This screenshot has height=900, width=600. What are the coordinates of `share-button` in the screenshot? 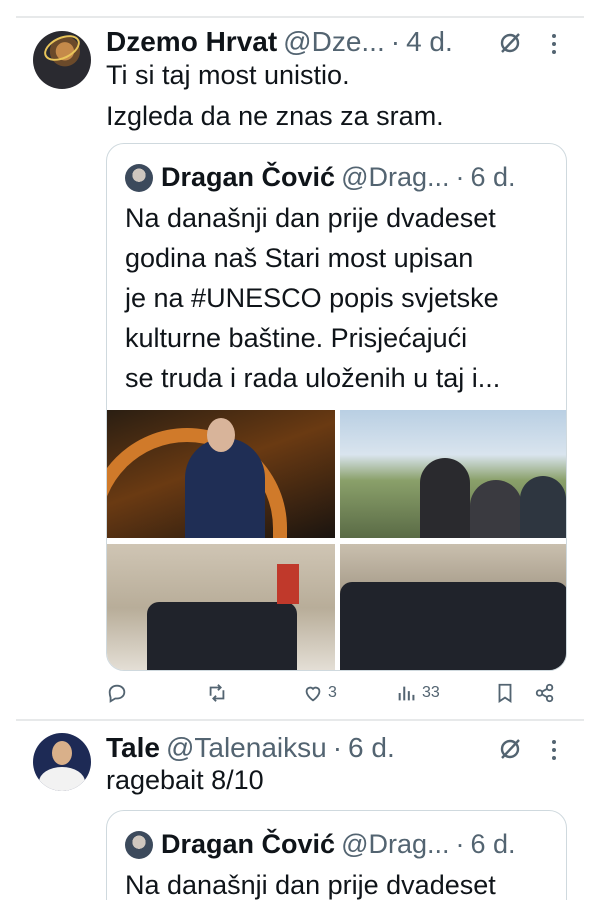 It's located at (545, 693).